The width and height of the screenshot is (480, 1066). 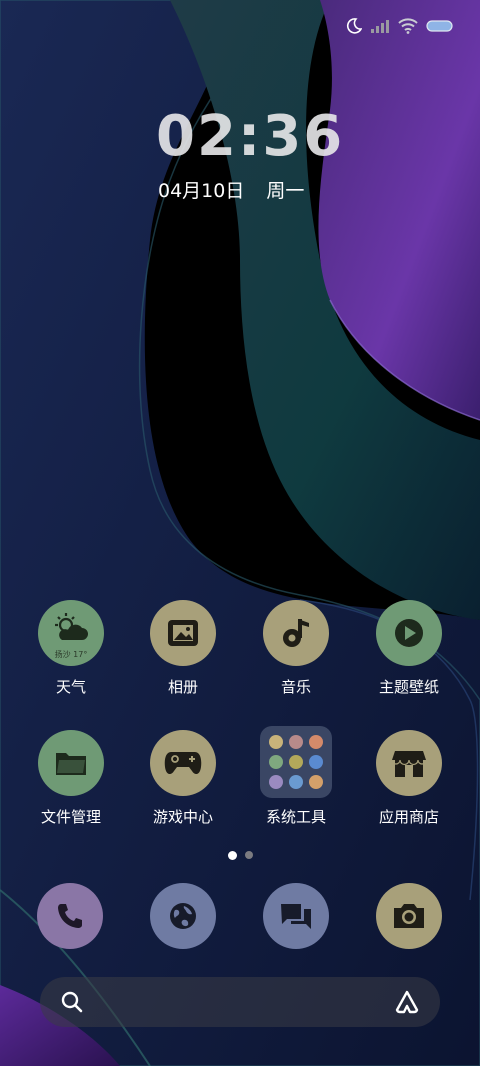 What do you see at coordinates (408, 687) in the screenshot?
I see `app-label: 主题壁纸` at bounding box center [408, 687].